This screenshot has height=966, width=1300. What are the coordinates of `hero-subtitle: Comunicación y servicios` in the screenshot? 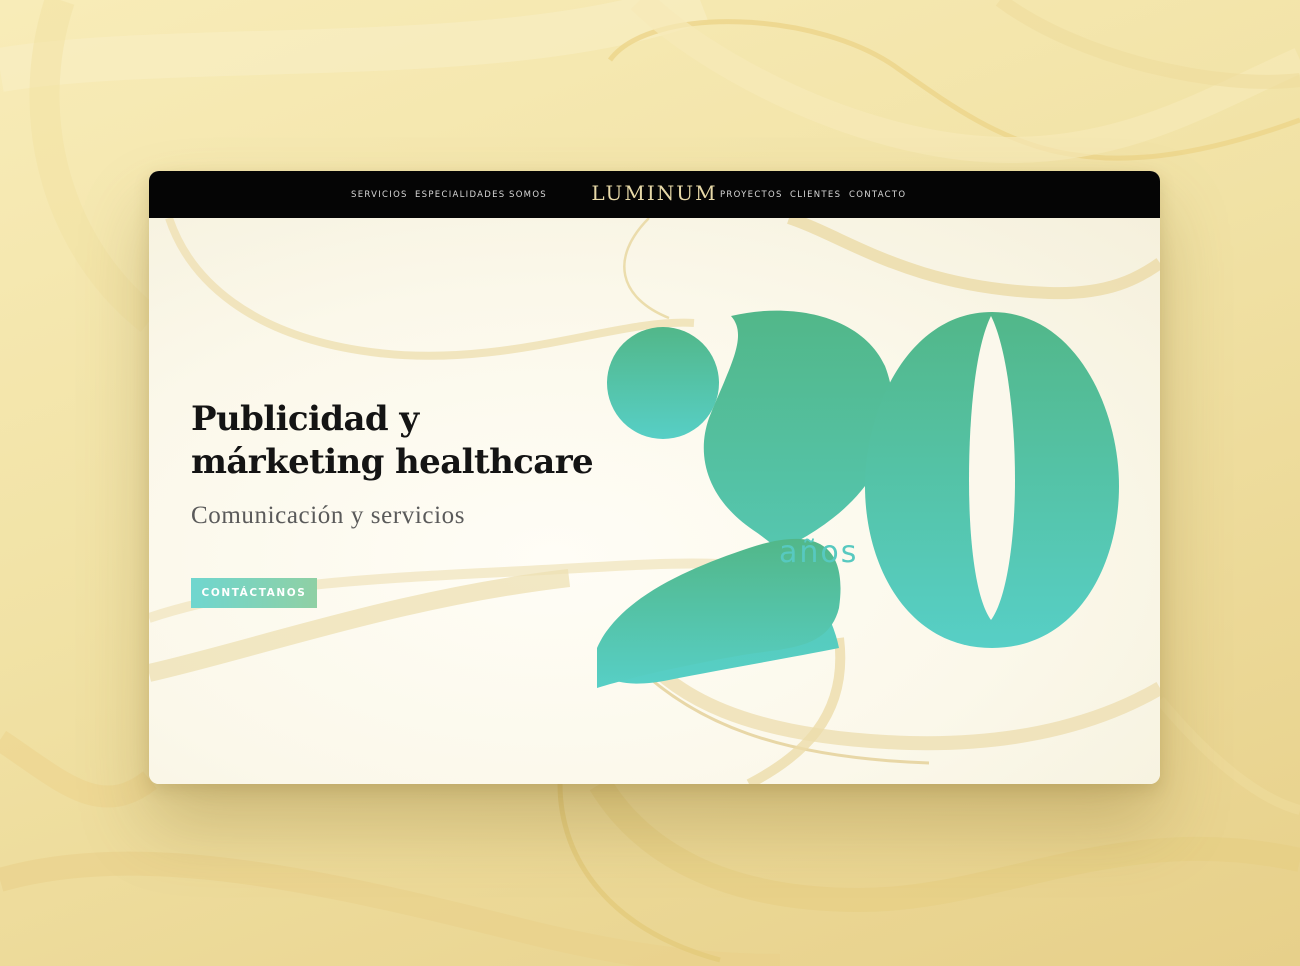 It's located at (328, 515).